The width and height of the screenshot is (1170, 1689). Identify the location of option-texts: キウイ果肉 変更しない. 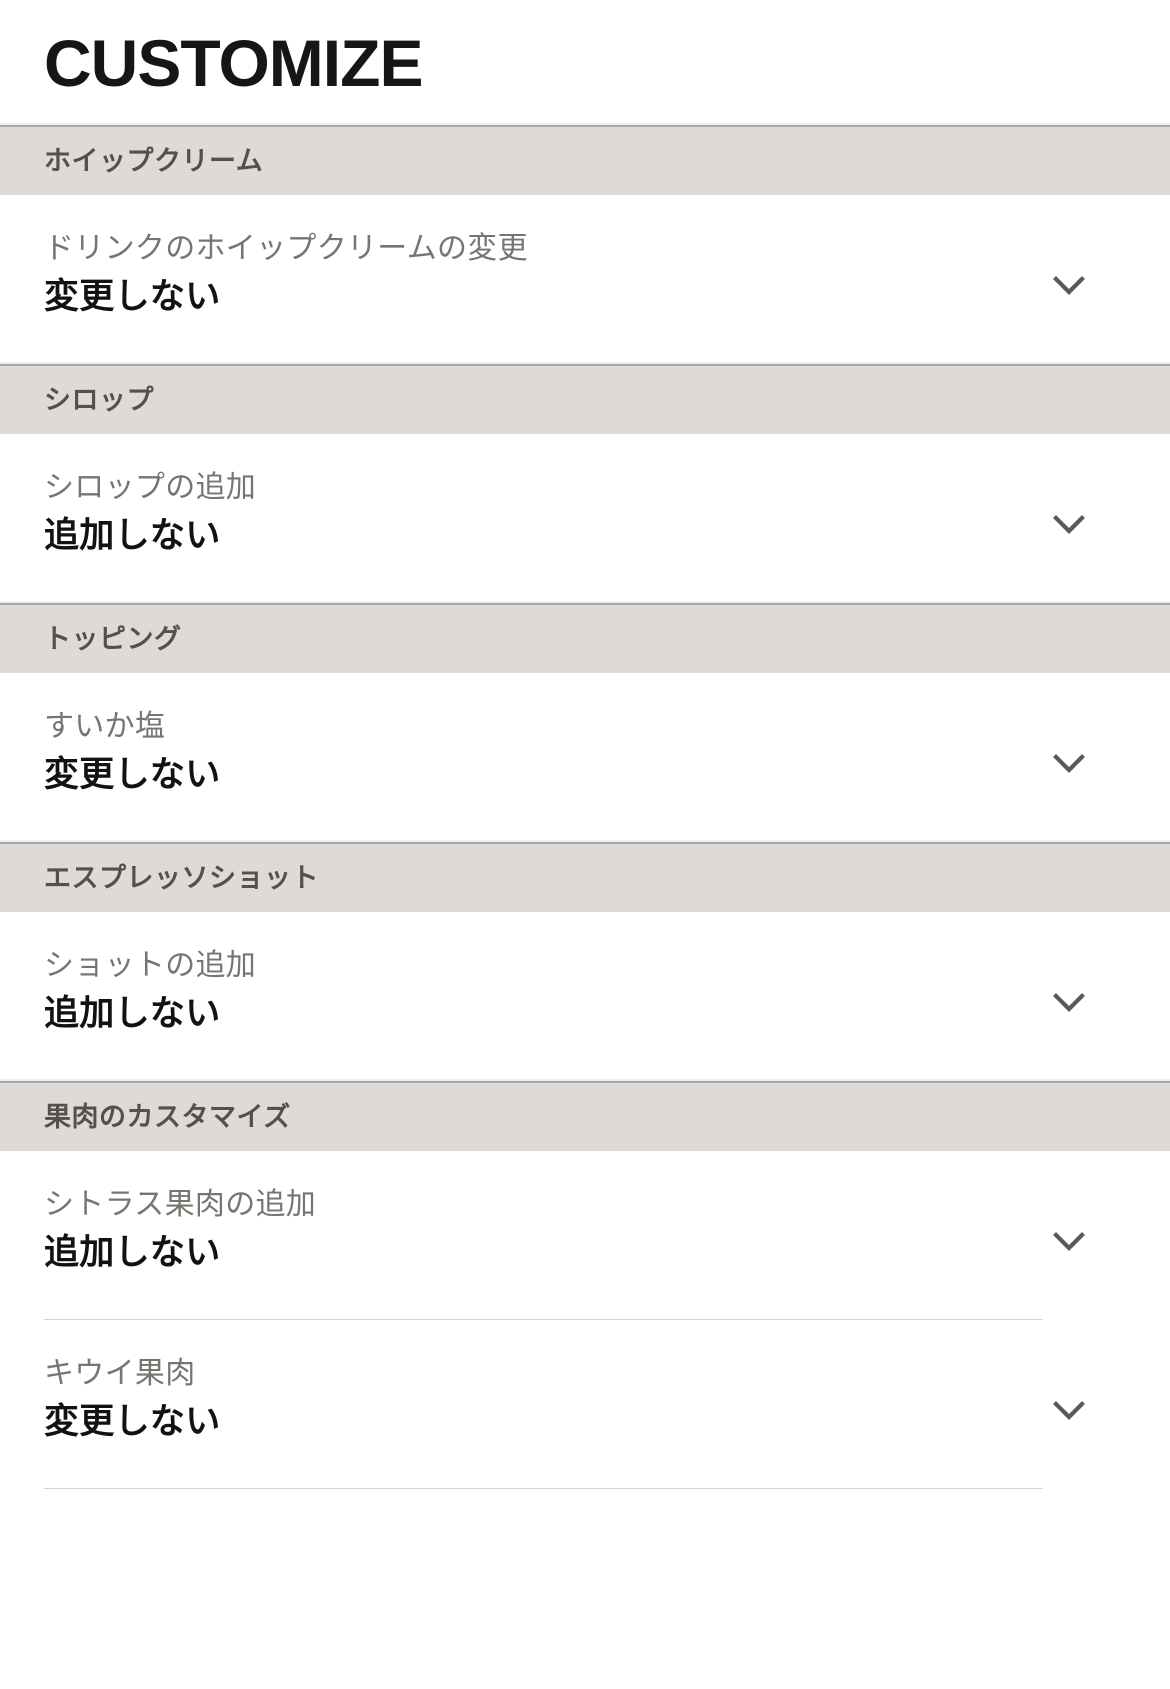
(132, 1399).